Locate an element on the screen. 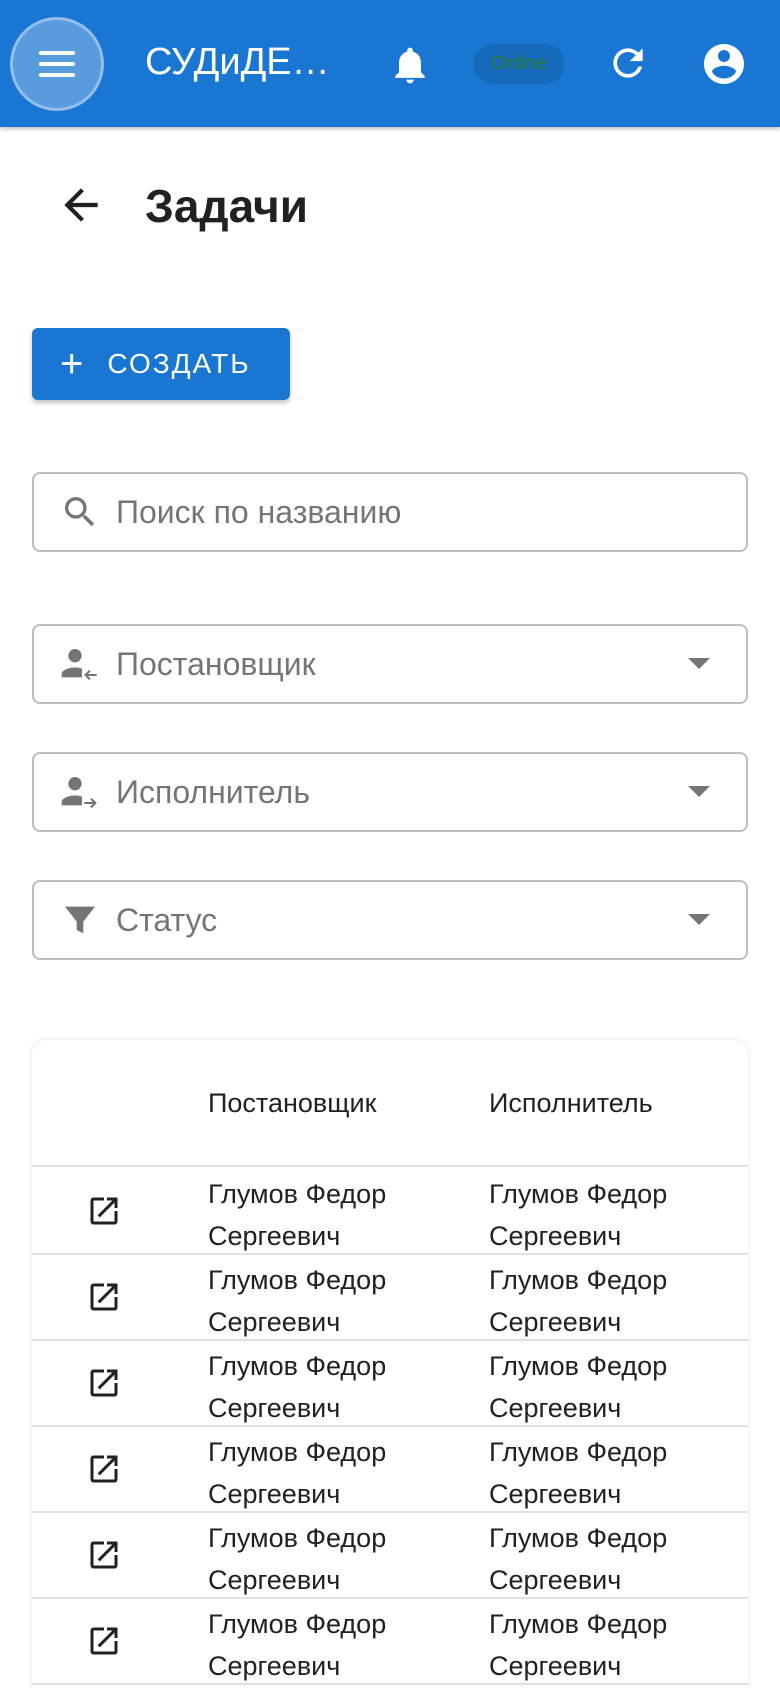  filter-icon is located at coordinates (80, 920).